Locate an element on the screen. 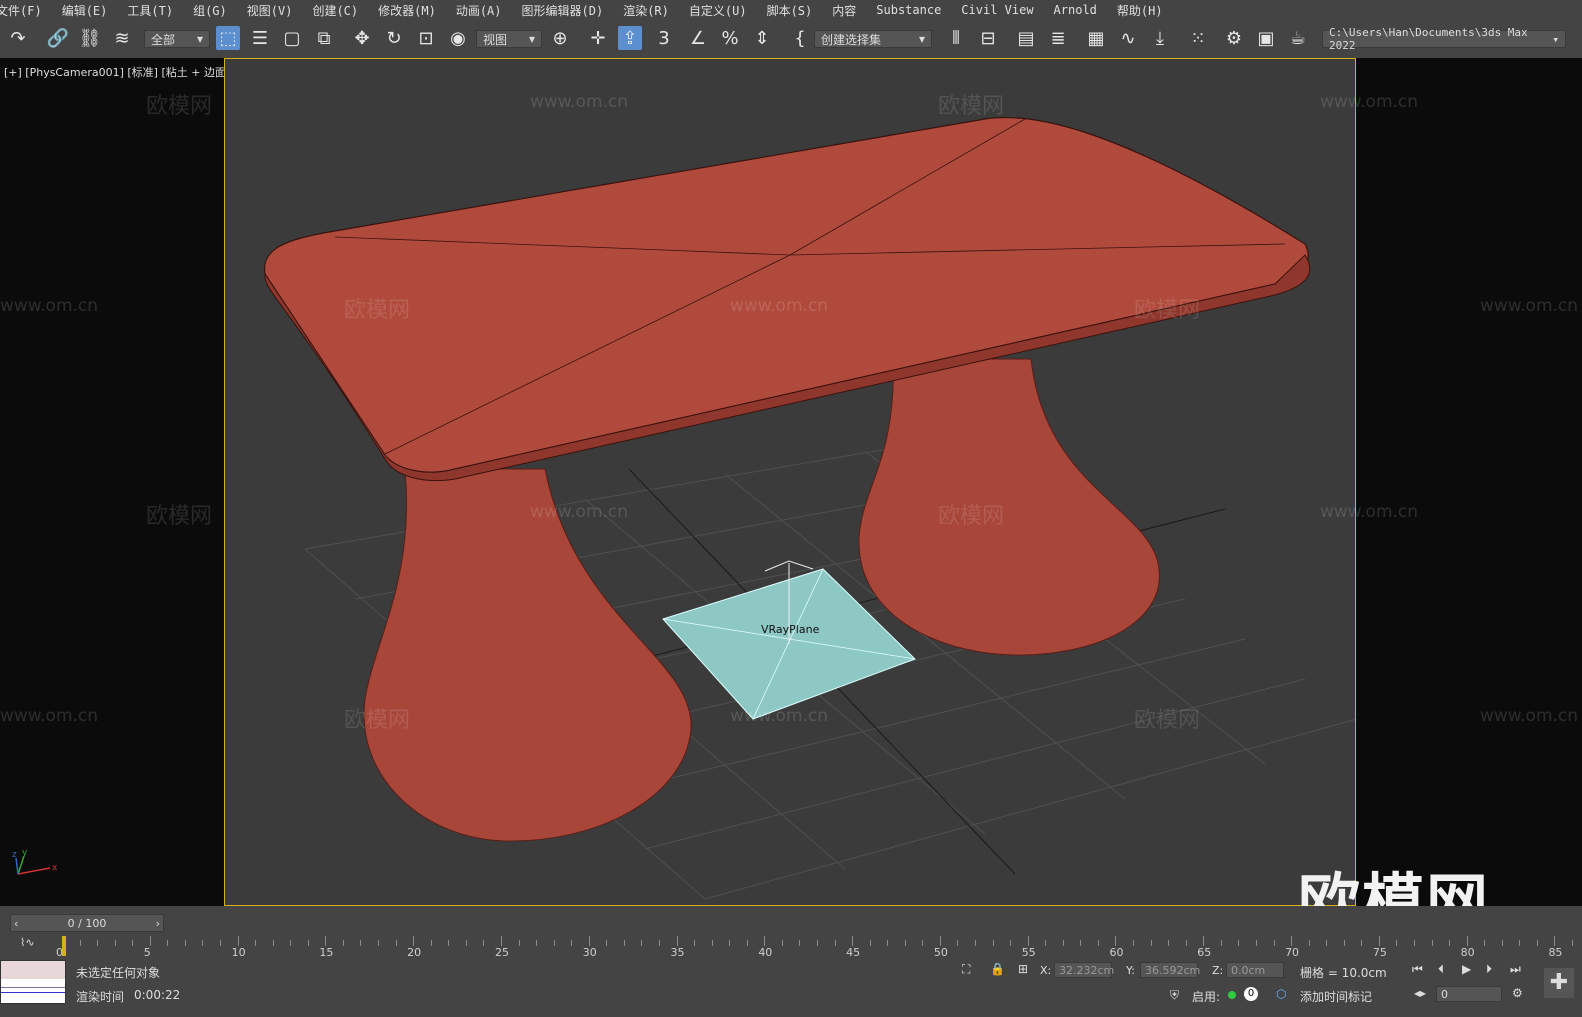 The width and height of the screenshot is (1582, 1017). play-icon: ▶ is located at coordinates (1466, 969).